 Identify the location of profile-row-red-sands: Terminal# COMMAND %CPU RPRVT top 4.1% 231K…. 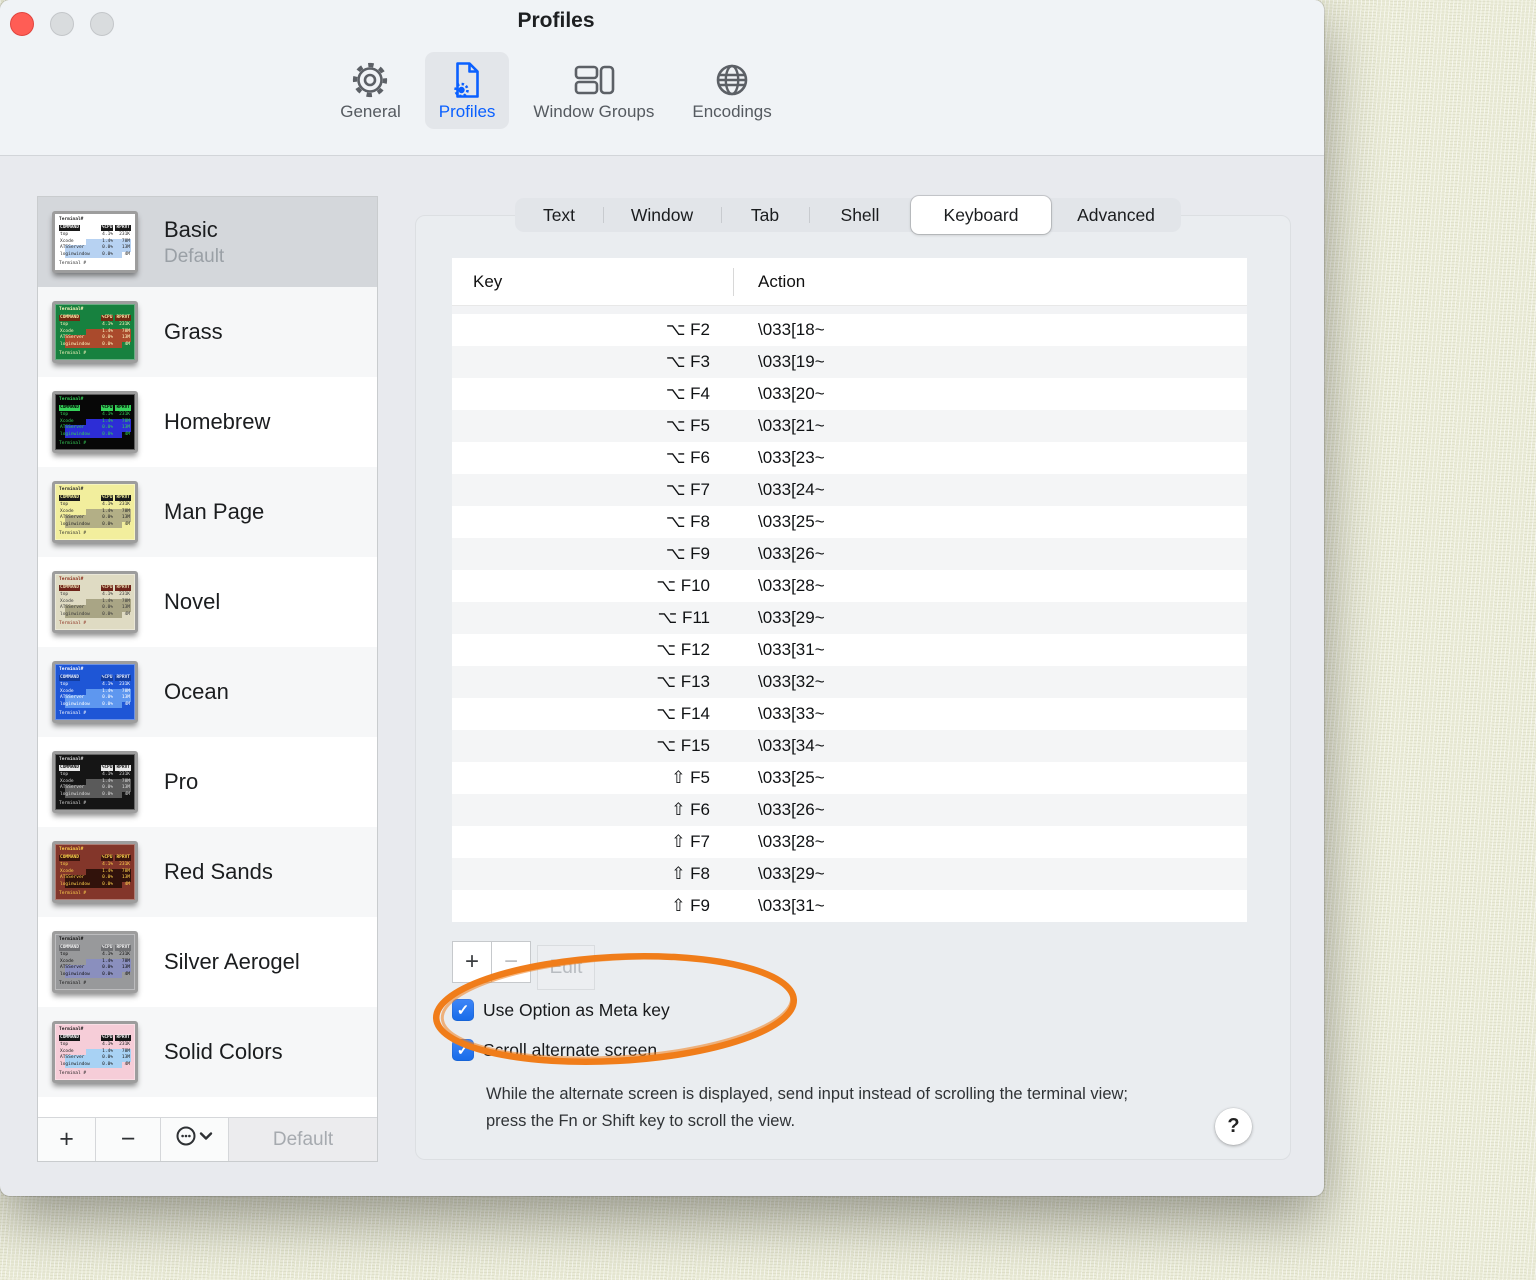
(207, 872).